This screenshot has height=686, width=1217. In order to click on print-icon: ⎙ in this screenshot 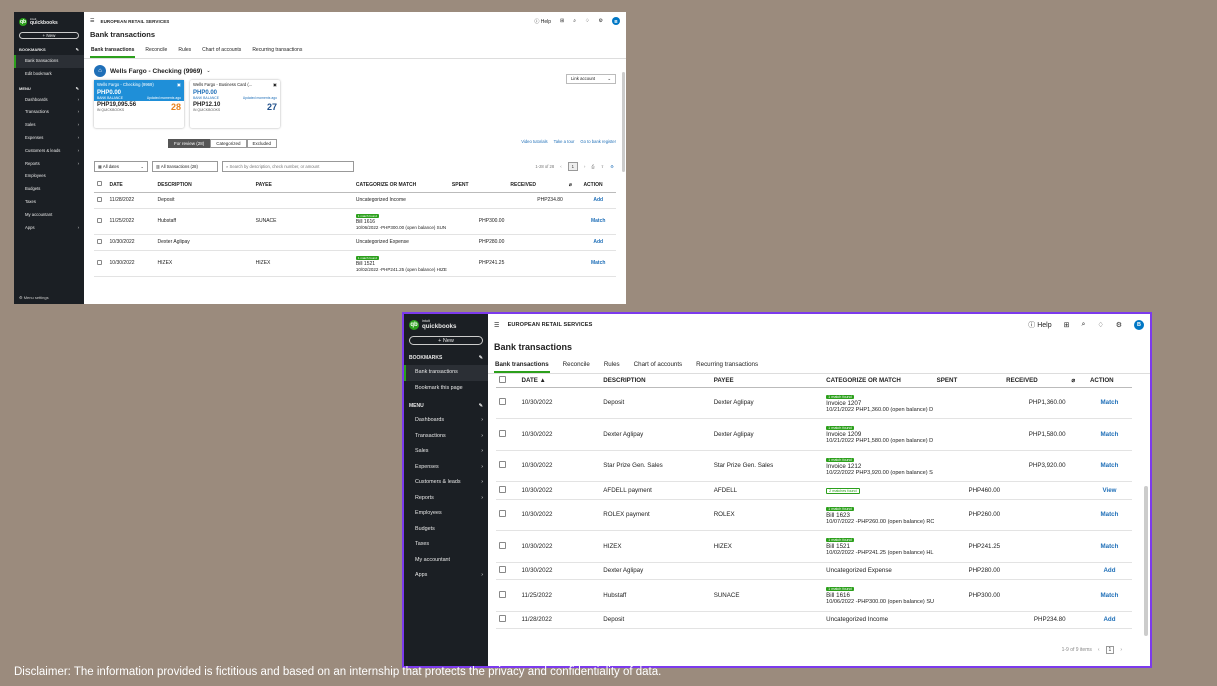, I will do `click(592, 166)`.